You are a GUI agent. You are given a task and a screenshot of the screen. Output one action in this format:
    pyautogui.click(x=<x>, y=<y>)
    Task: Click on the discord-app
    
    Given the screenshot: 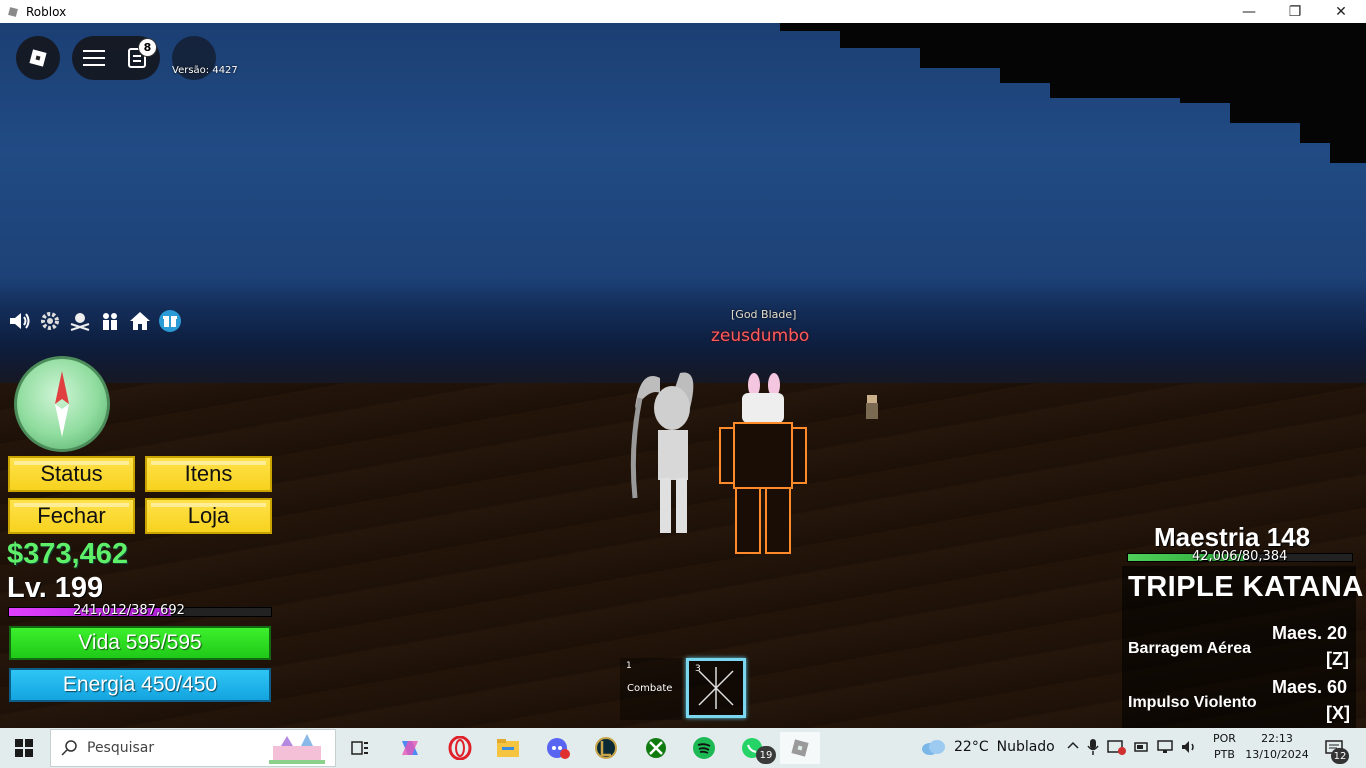 What is the action you would take?
    pyautogui.click(x=558, y=748)
    